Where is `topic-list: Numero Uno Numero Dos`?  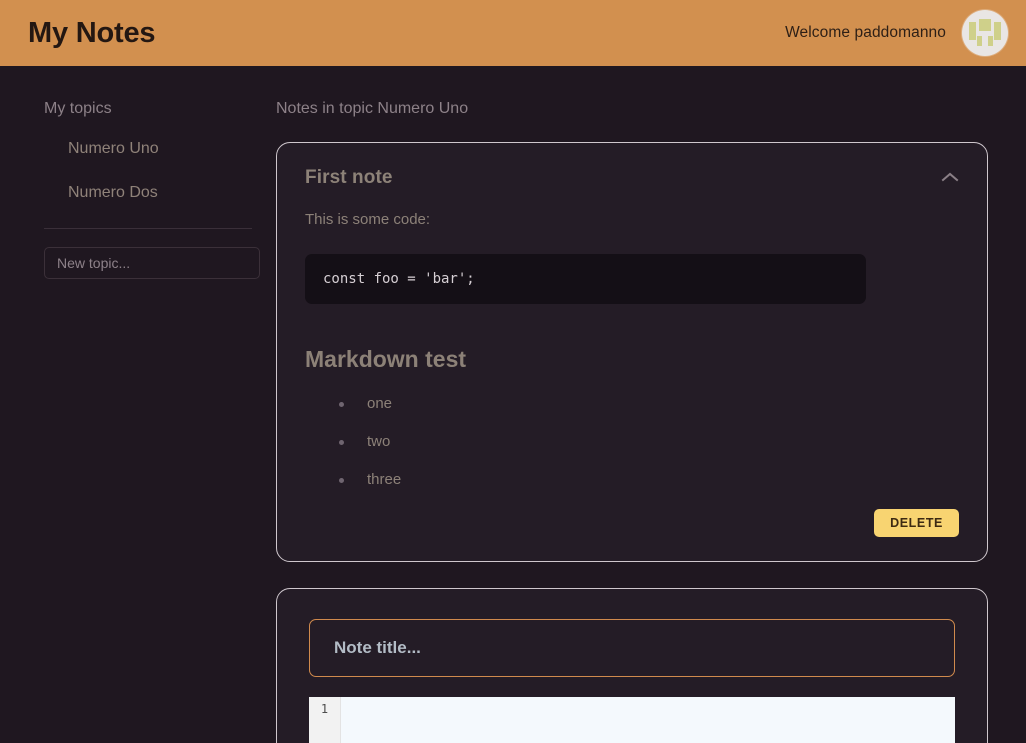 topic-list: Numero Uno Numero Dos is located at coordinates (148, 171).